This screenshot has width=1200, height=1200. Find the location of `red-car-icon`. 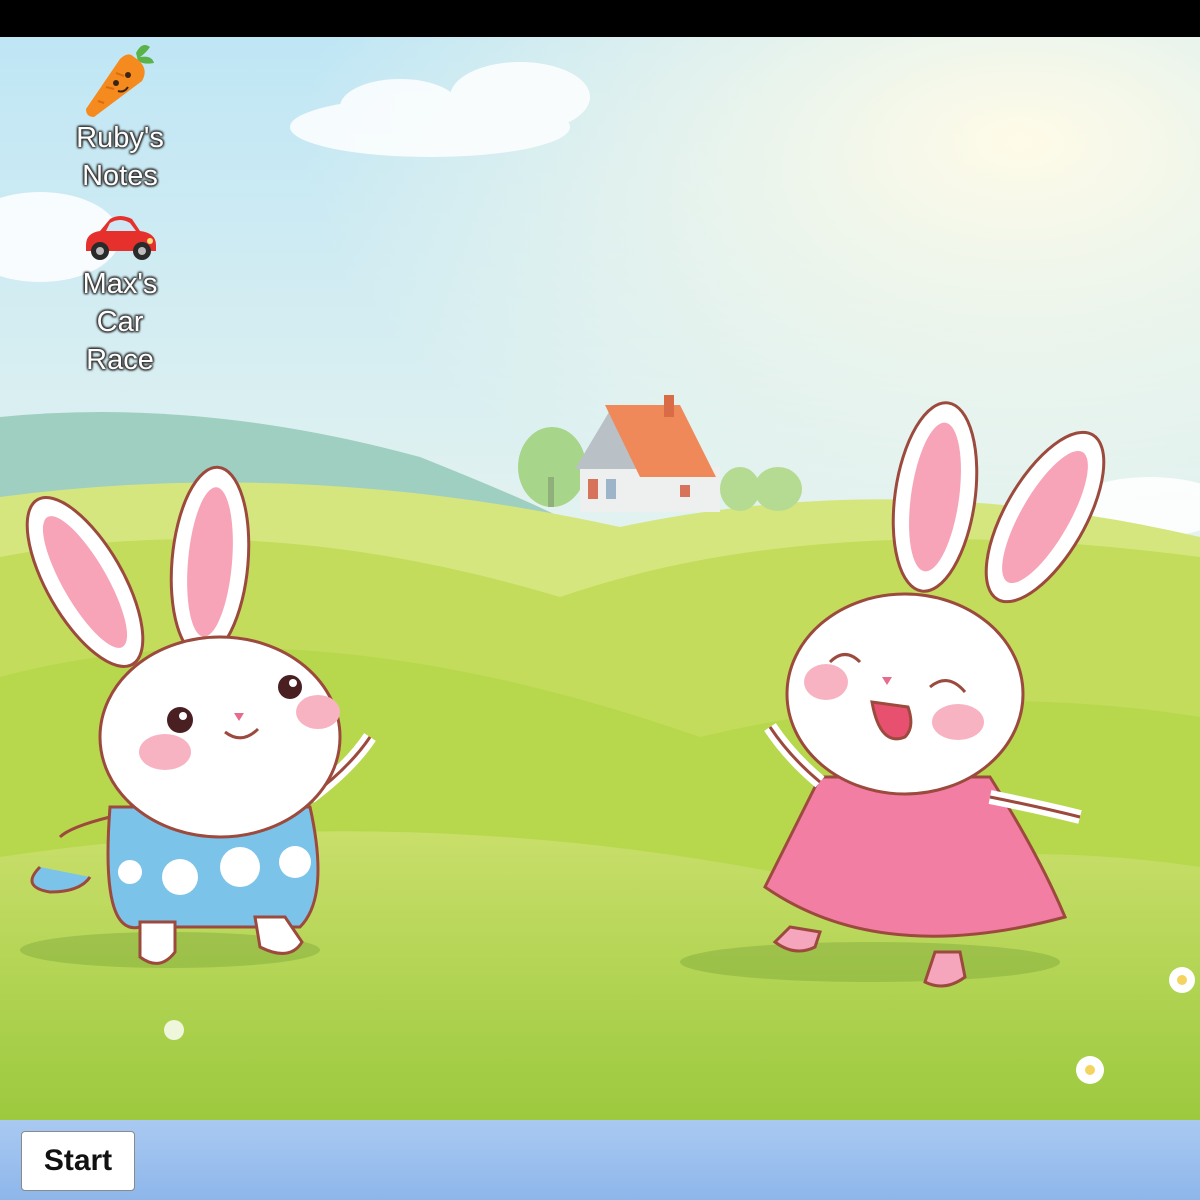

red-car-icon is located at coordinates (121, 238).